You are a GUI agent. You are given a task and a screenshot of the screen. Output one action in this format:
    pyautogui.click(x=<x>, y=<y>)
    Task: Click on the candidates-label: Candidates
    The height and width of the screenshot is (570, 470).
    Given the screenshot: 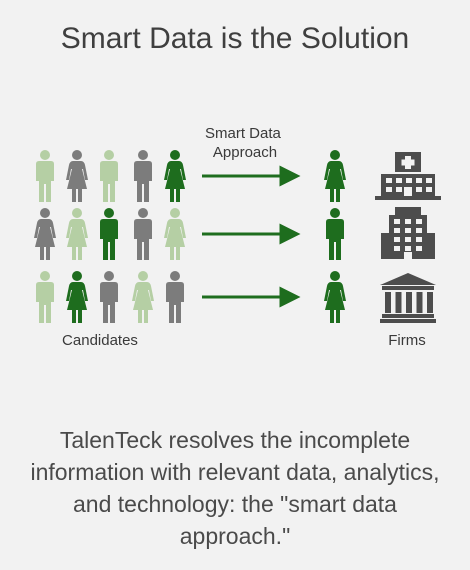 What is the action you would take?
    pyautogui.click(x=100, y=340)
    